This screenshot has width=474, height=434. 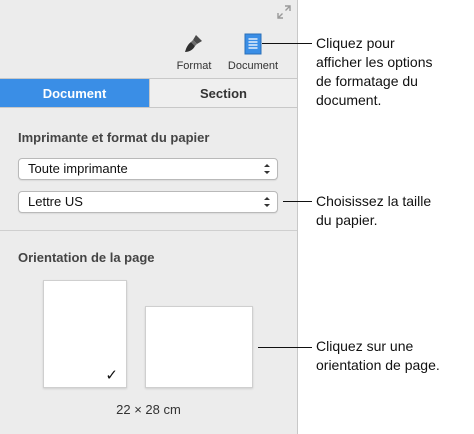 I want to click on checkmark-icon: ✓, so click(x=111, y=375).